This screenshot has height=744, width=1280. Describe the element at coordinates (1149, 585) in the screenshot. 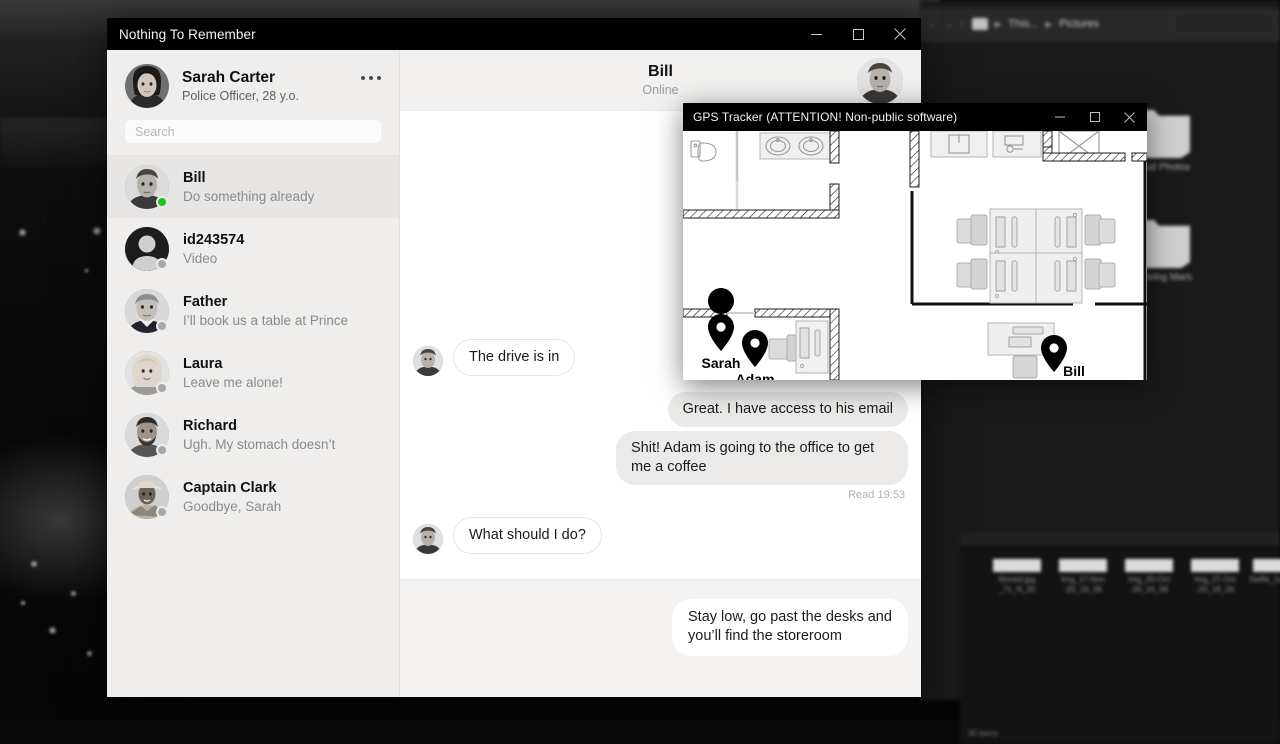

I see `file-label: Img_20-Oct -20_16_06` at that location.